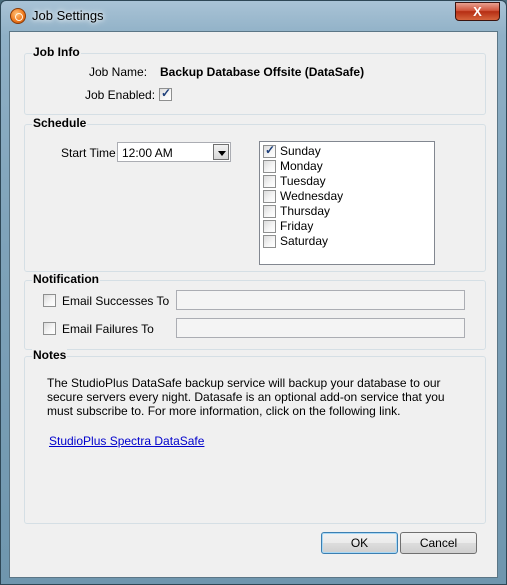  Describe the element at coordinates (301, 166) in the screenshot. I see `day-label-monday: Monday` at that location.